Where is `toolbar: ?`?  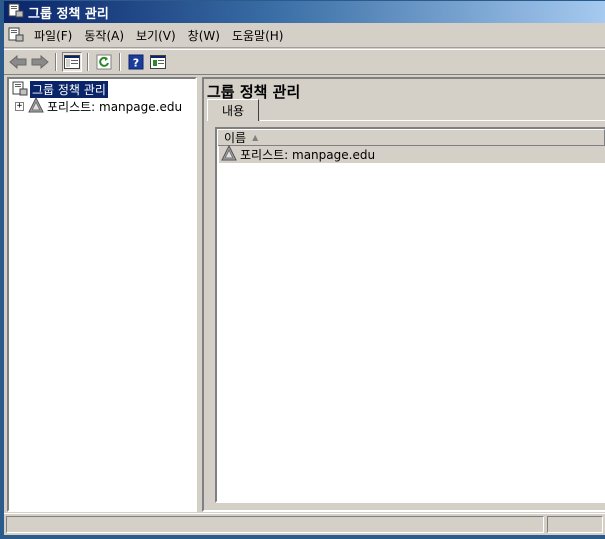 toolbar: ? is located at coordinates (304, 62).